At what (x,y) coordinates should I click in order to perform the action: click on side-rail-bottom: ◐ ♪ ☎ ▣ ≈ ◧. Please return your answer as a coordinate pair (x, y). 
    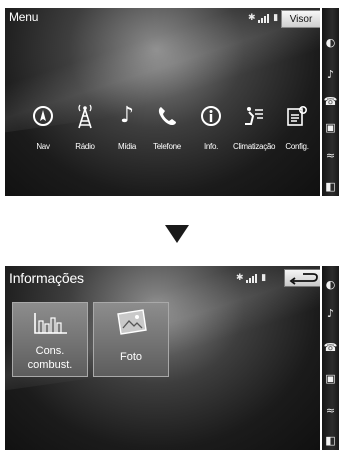
    Looking at the image, I should click on (330, 358).